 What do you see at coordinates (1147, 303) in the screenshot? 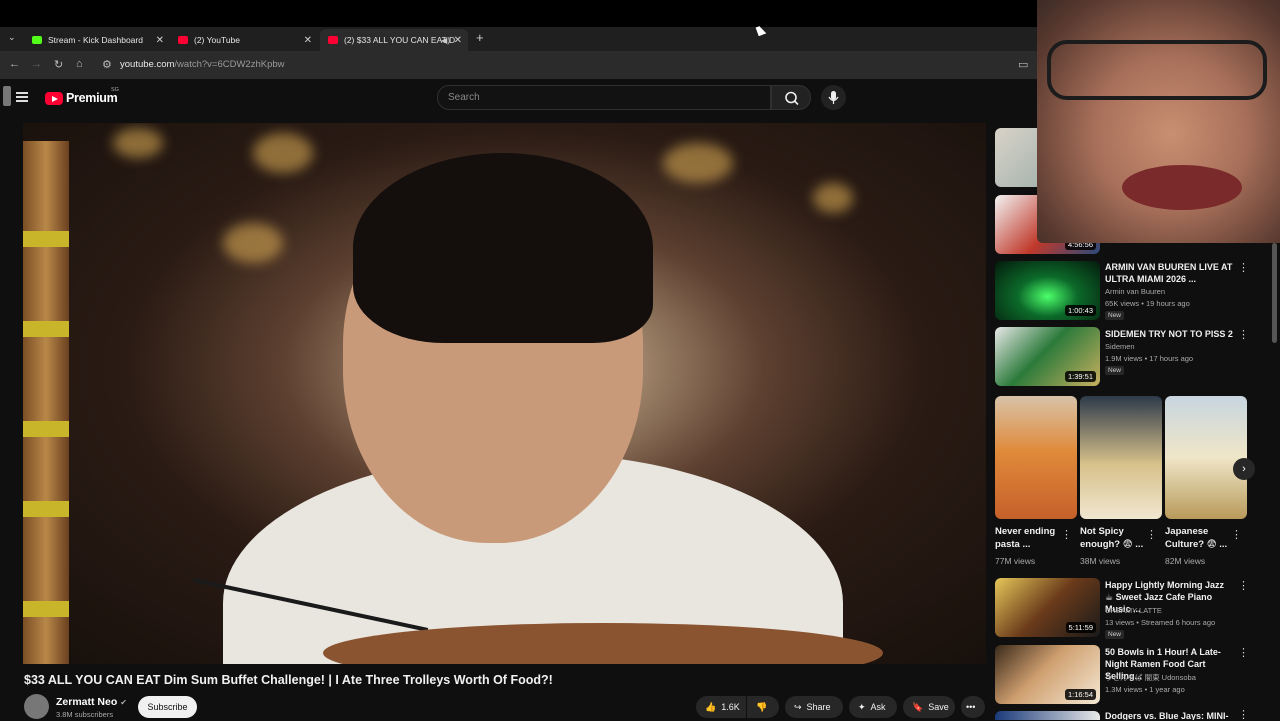
I see `related-meta: 65K views • 19 hours ago` at bounding box center [1147, 303].